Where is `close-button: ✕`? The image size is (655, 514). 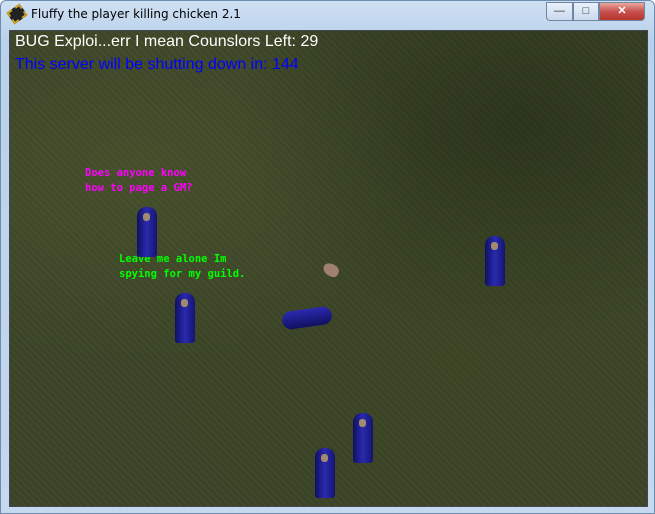
close-button: ✕ is located at coordinates (622, 11).